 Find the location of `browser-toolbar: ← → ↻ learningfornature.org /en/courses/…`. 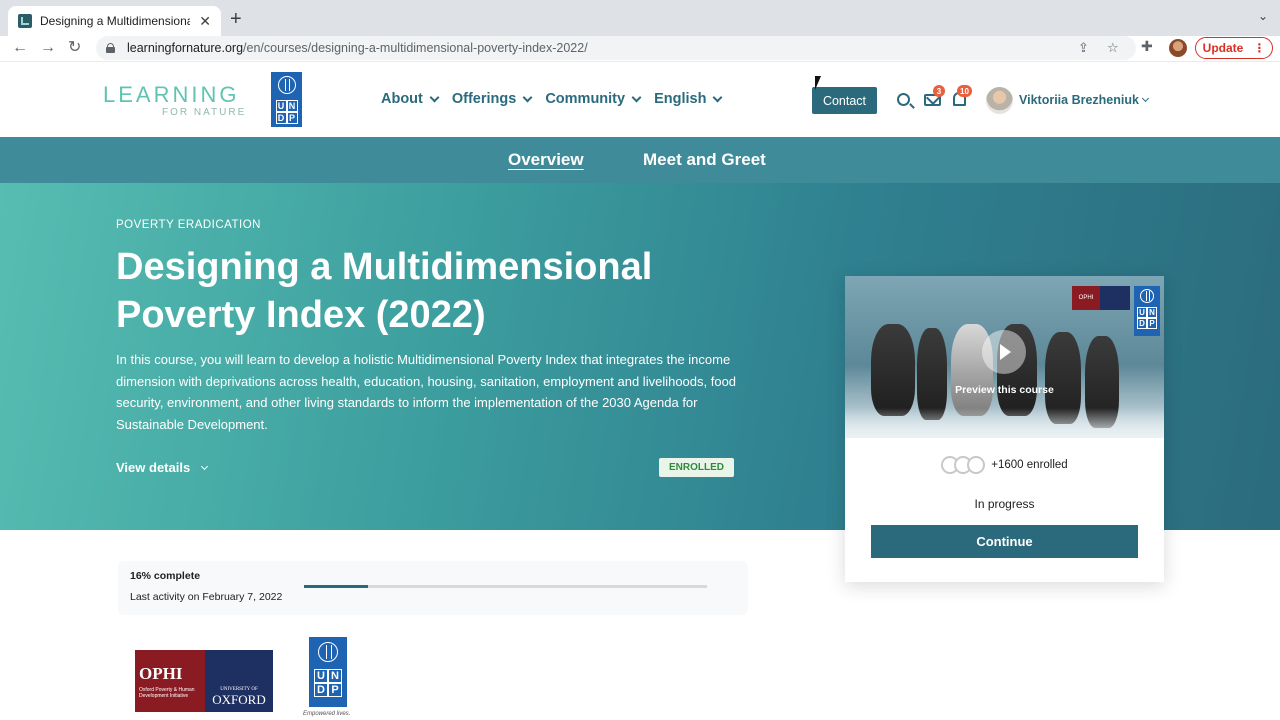

browser-toolbar: ← → ↻ learningfornature.org /en/courses/… is located at coordinates (640, 49).